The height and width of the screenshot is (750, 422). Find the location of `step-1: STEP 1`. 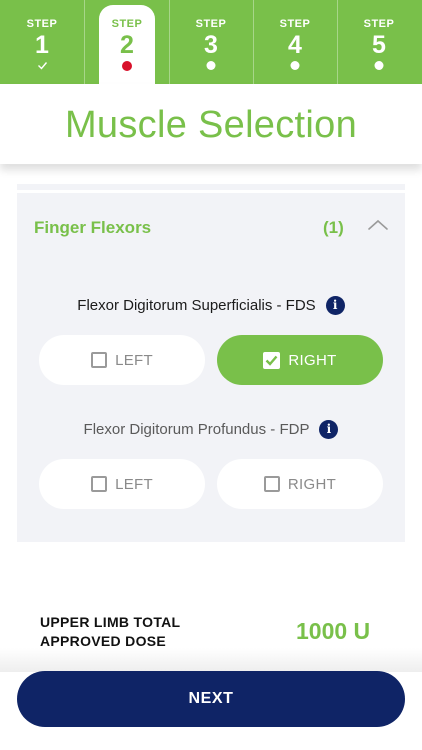

step-1: STEP 1 is located at coordinates (42, 42).